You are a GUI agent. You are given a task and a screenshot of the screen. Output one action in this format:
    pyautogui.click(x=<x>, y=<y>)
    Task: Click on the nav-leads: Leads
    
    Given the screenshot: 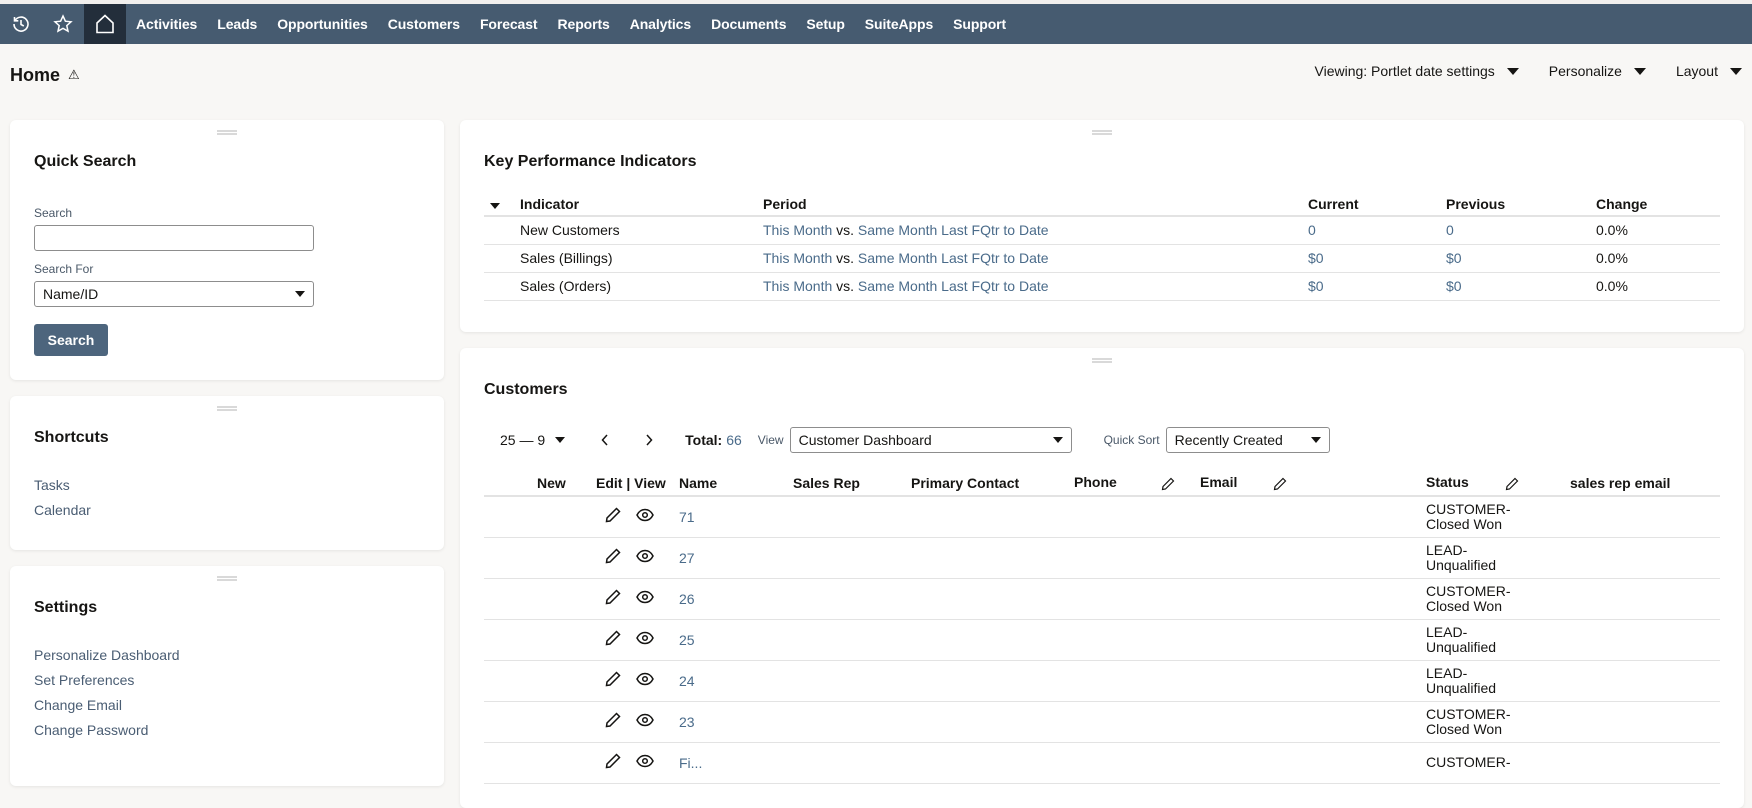 What is the action you would take?
    pyautogui.click(x=237, y=24)
    